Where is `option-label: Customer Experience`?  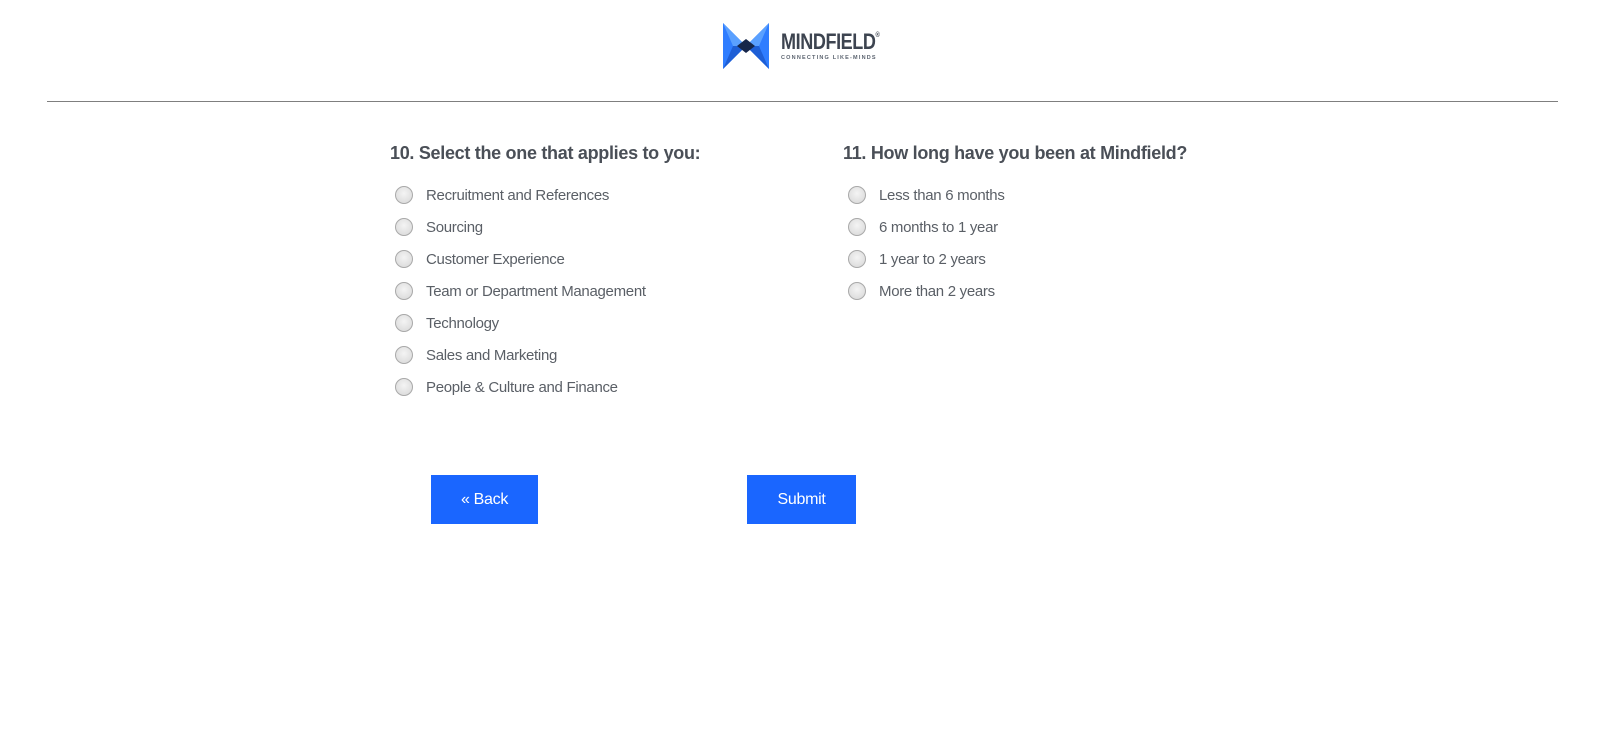
option-label: Customer Experience is located at coordinates (495, 259).